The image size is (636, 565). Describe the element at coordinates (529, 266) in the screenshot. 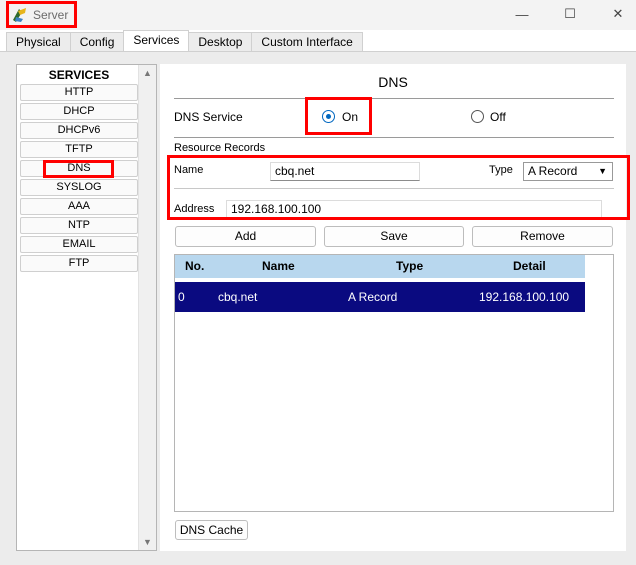

I see `column-header-detail: Detail` at that location.